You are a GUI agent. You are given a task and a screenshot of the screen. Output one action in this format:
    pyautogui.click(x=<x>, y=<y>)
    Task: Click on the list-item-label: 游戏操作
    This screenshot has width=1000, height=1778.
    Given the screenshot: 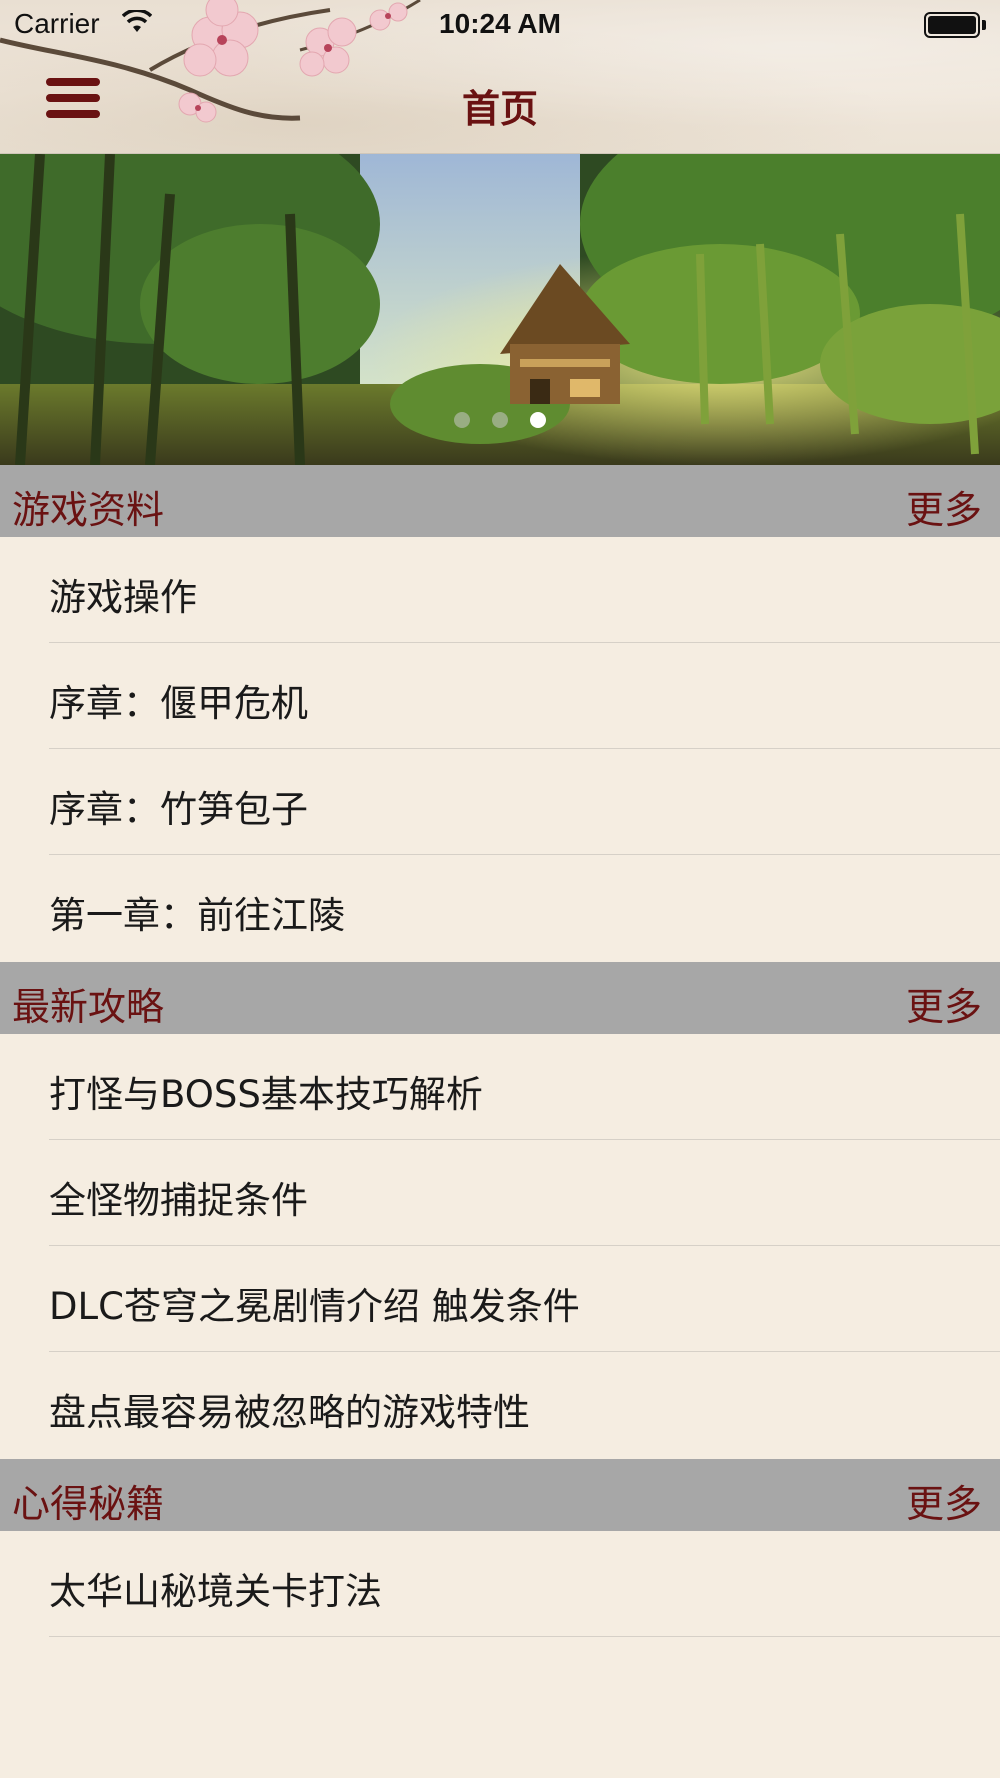 What is the action you would take?
    pyautogui.click(x=123, y=597)
    